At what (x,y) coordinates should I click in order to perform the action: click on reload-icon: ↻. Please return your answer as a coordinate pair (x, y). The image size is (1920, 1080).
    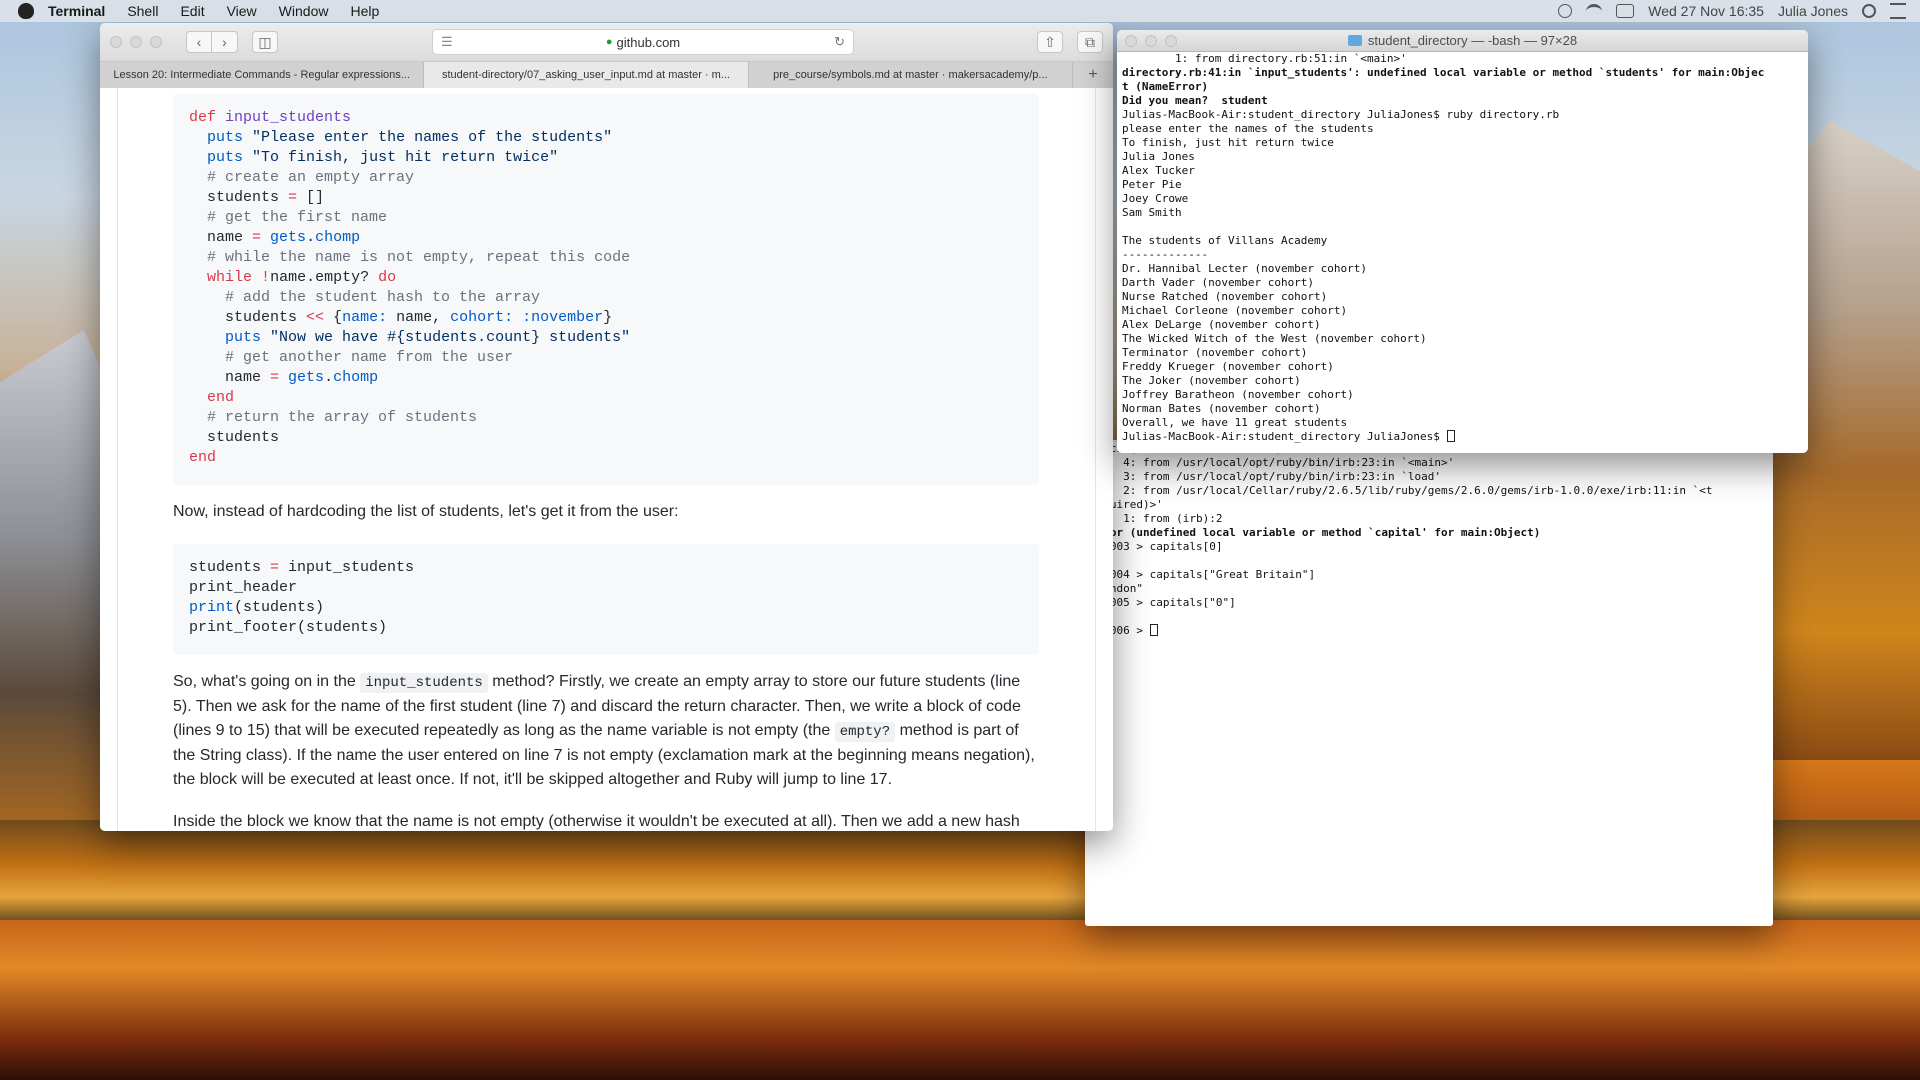
    Looking at the image, I should click on (839, 42).